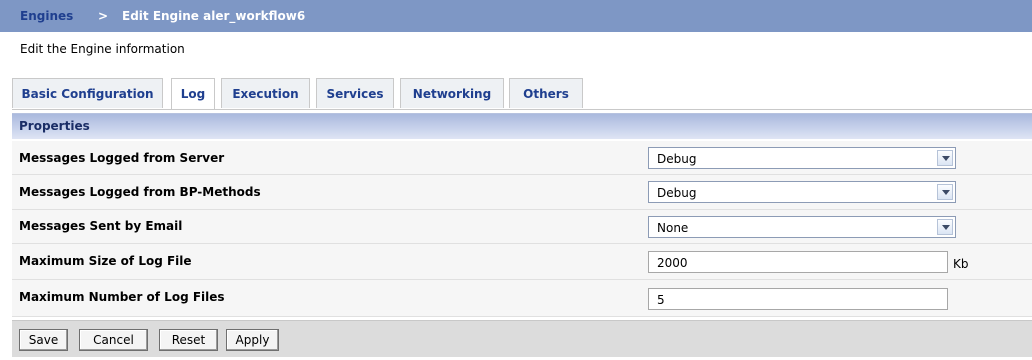  What do you see at coordinates (661, 300) in the screenshot?
I see `max-files-value: 5` at bounding box center [661, 300].